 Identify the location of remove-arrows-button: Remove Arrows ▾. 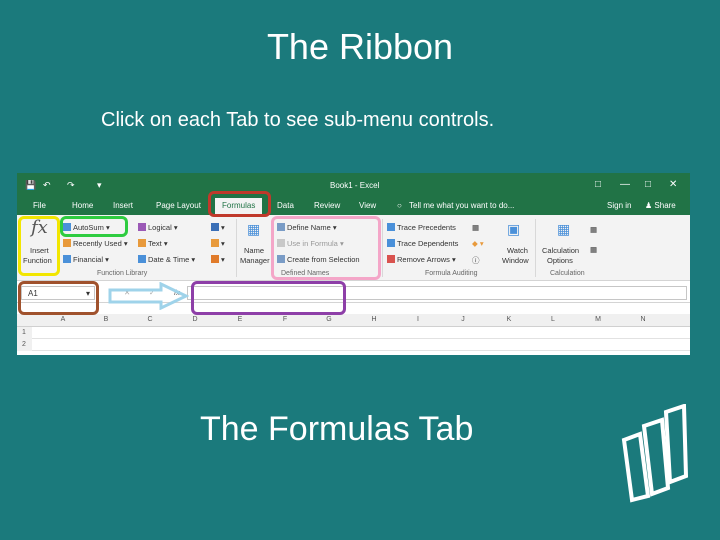
(421, 259).